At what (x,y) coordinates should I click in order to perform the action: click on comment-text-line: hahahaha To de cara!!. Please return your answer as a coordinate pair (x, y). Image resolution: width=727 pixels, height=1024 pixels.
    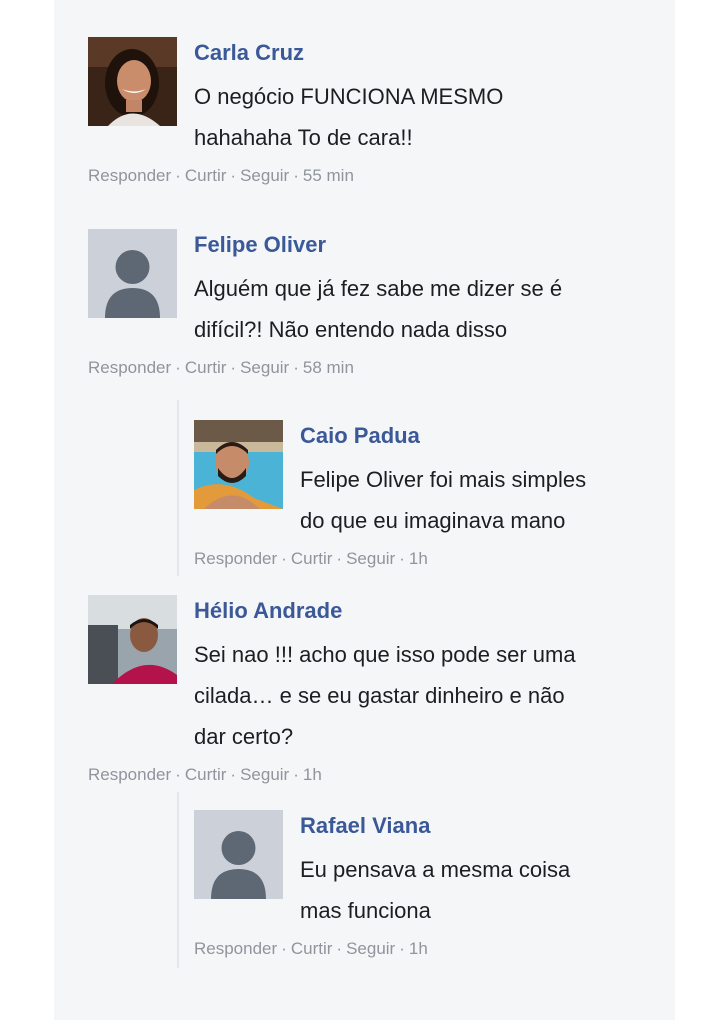
    Looking at the image, I should click on (303, 137).